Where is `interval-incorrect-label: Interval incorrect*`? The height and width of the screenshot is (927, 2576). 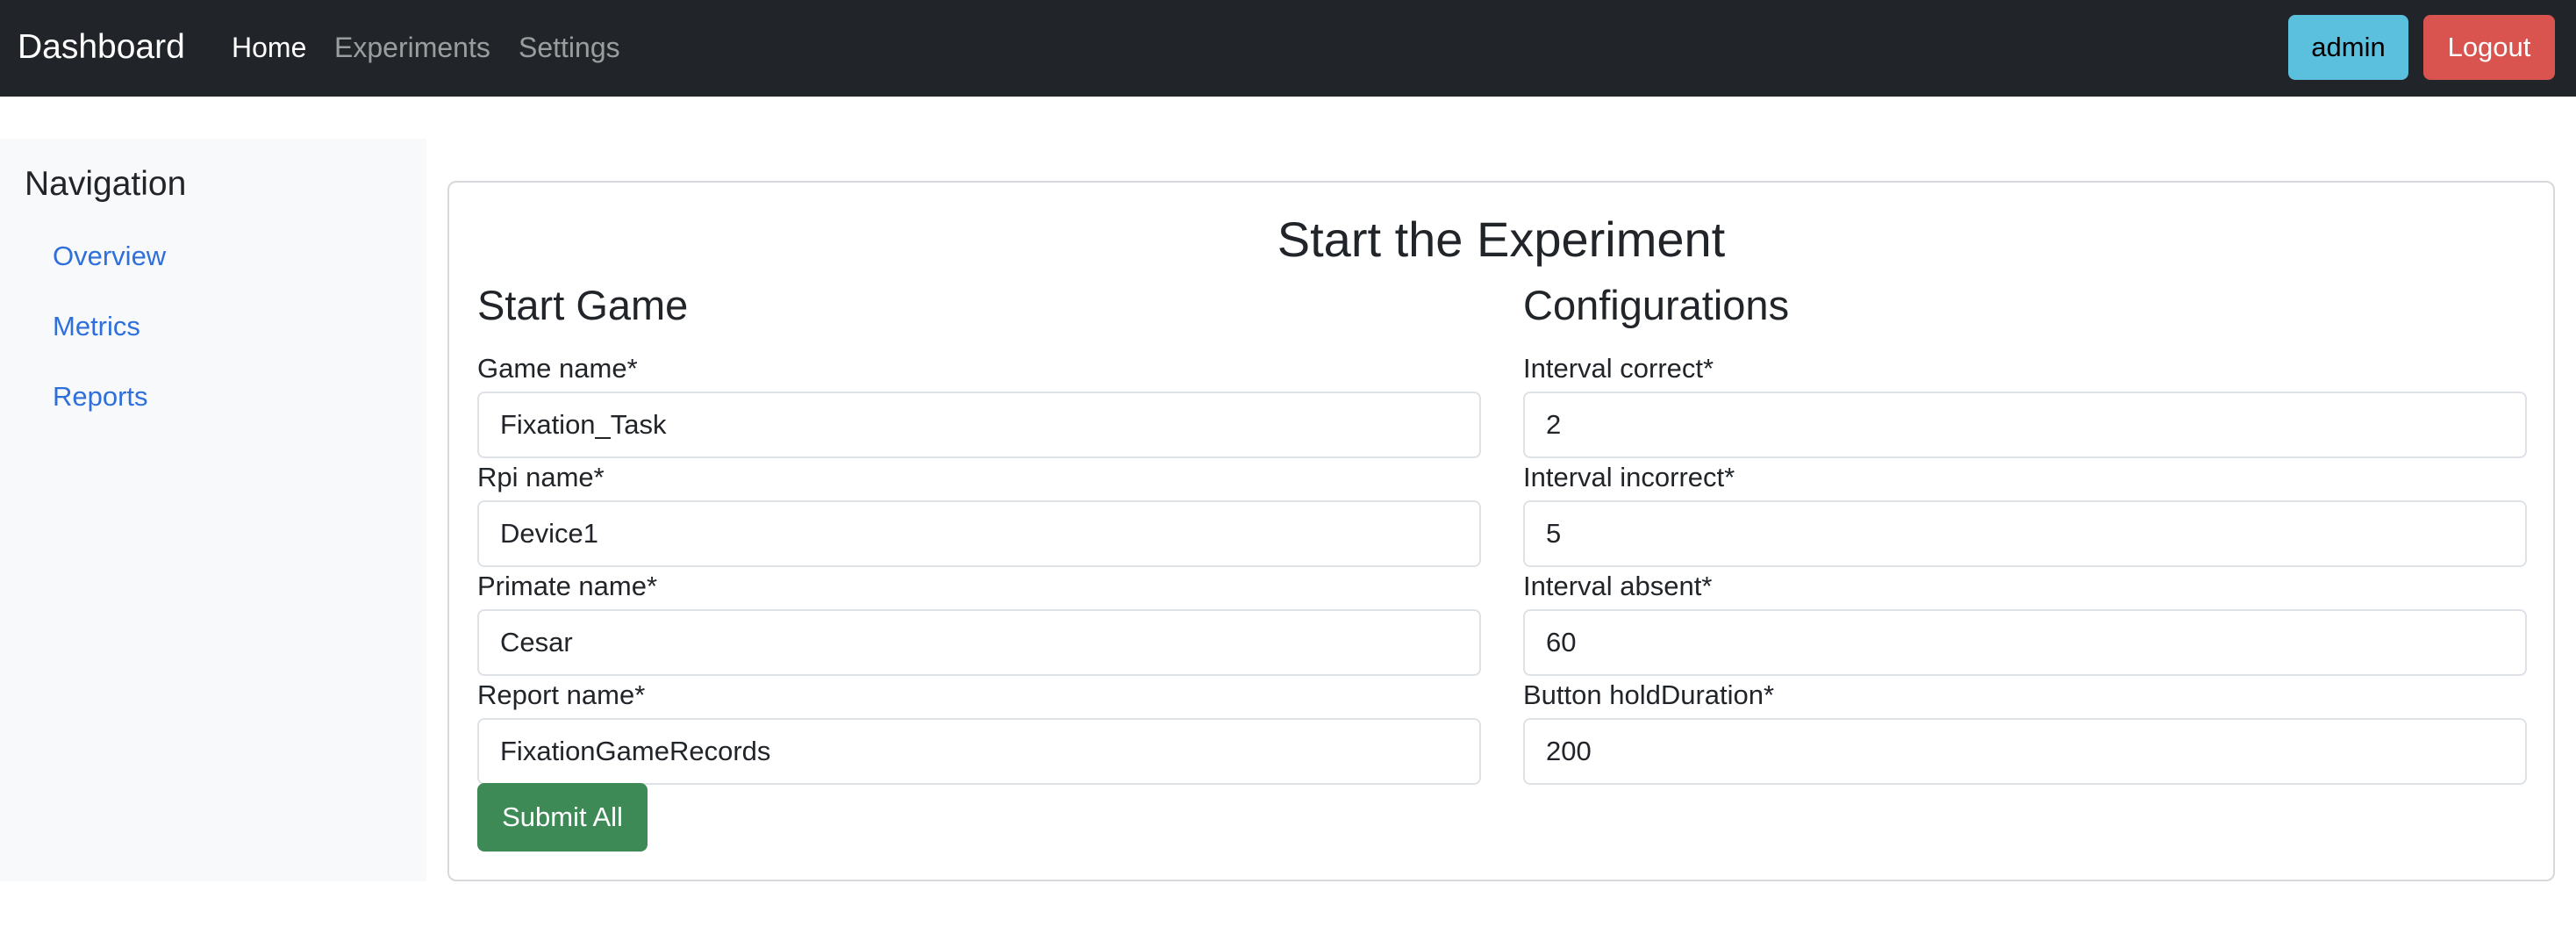
interval-incorrect-label: Interval incorrect* is located at coordinates (1629, 477).